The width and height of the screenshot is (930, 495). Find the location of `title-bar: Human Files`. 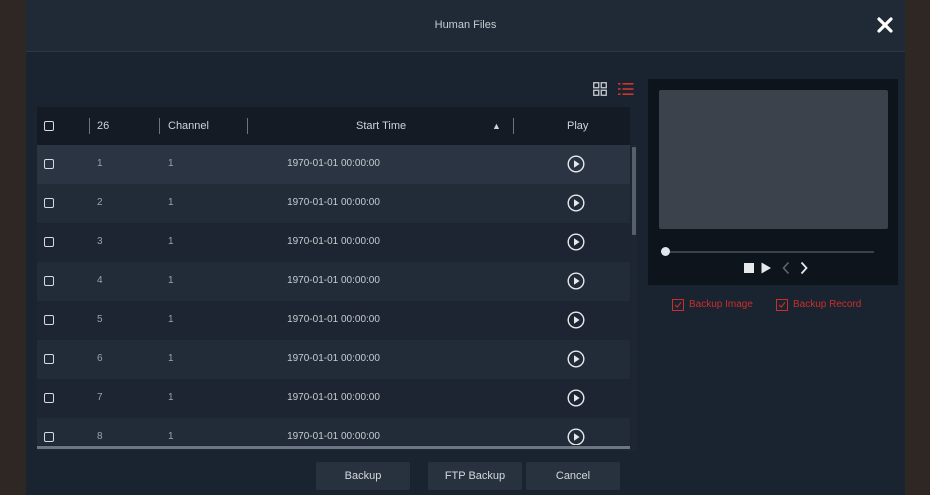

title-bar: Human Files is located at coordinates (465, 26).